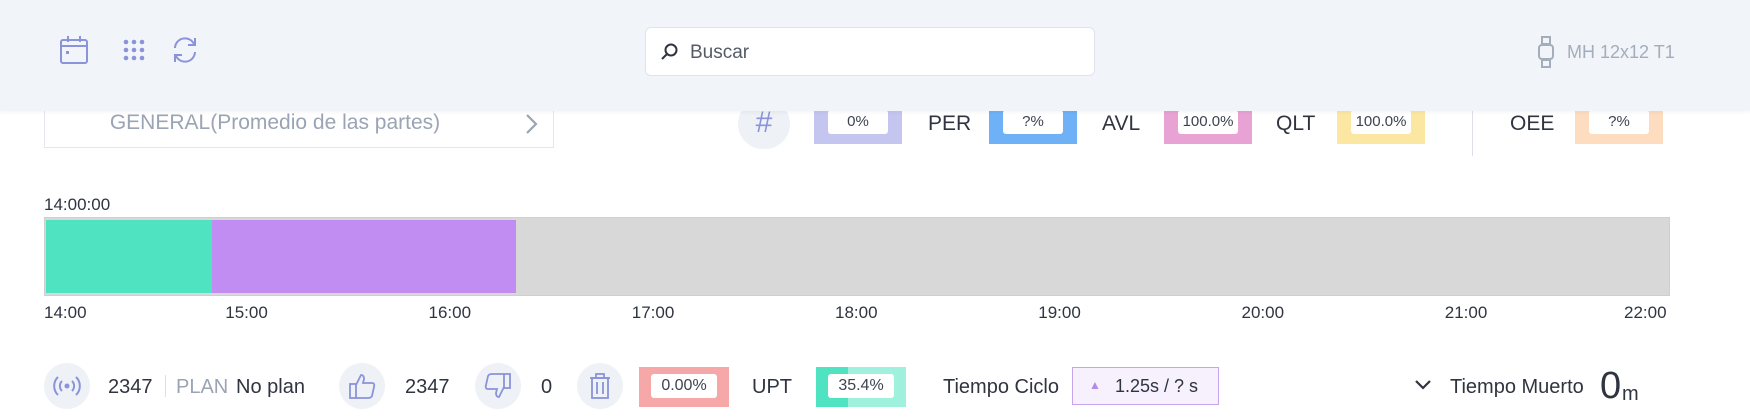 The height and width of the screenshot is (420, 1750). What do you see at coordinates (600, 386) in the screenshot?
I see `trash-icon` at bounding box center [600, 386].